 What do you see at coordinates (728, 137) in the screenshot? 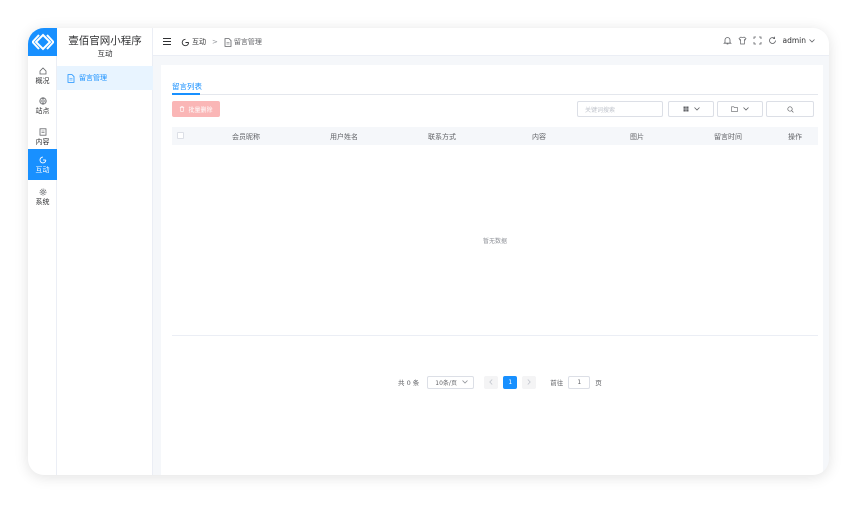
I see `column-header-time: 留言时间` at bounding box center [728, 137].